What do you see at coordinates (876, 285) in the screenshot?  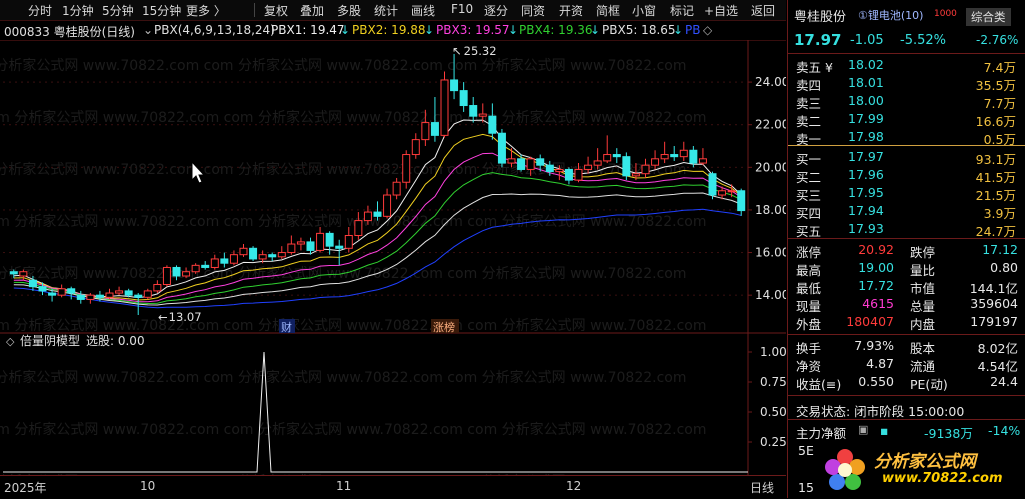 I see `stat-value: 17.72` at bounding box center [876, 285].